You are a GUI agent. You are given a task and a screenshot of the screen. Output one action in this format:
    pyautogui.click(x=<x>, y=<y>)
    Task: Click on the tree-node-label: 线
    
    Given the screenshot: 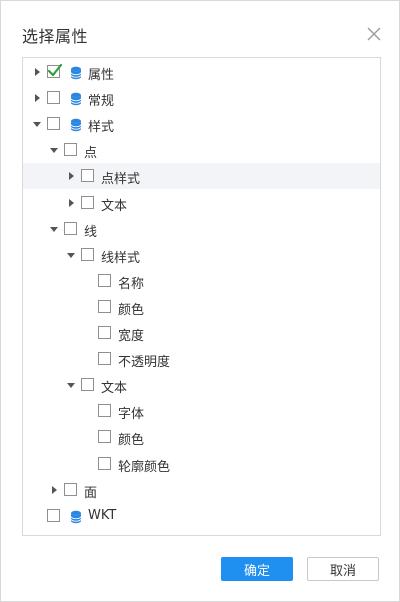 What is the action you would take?
    pyautogui.click(x=91, y=232)
    